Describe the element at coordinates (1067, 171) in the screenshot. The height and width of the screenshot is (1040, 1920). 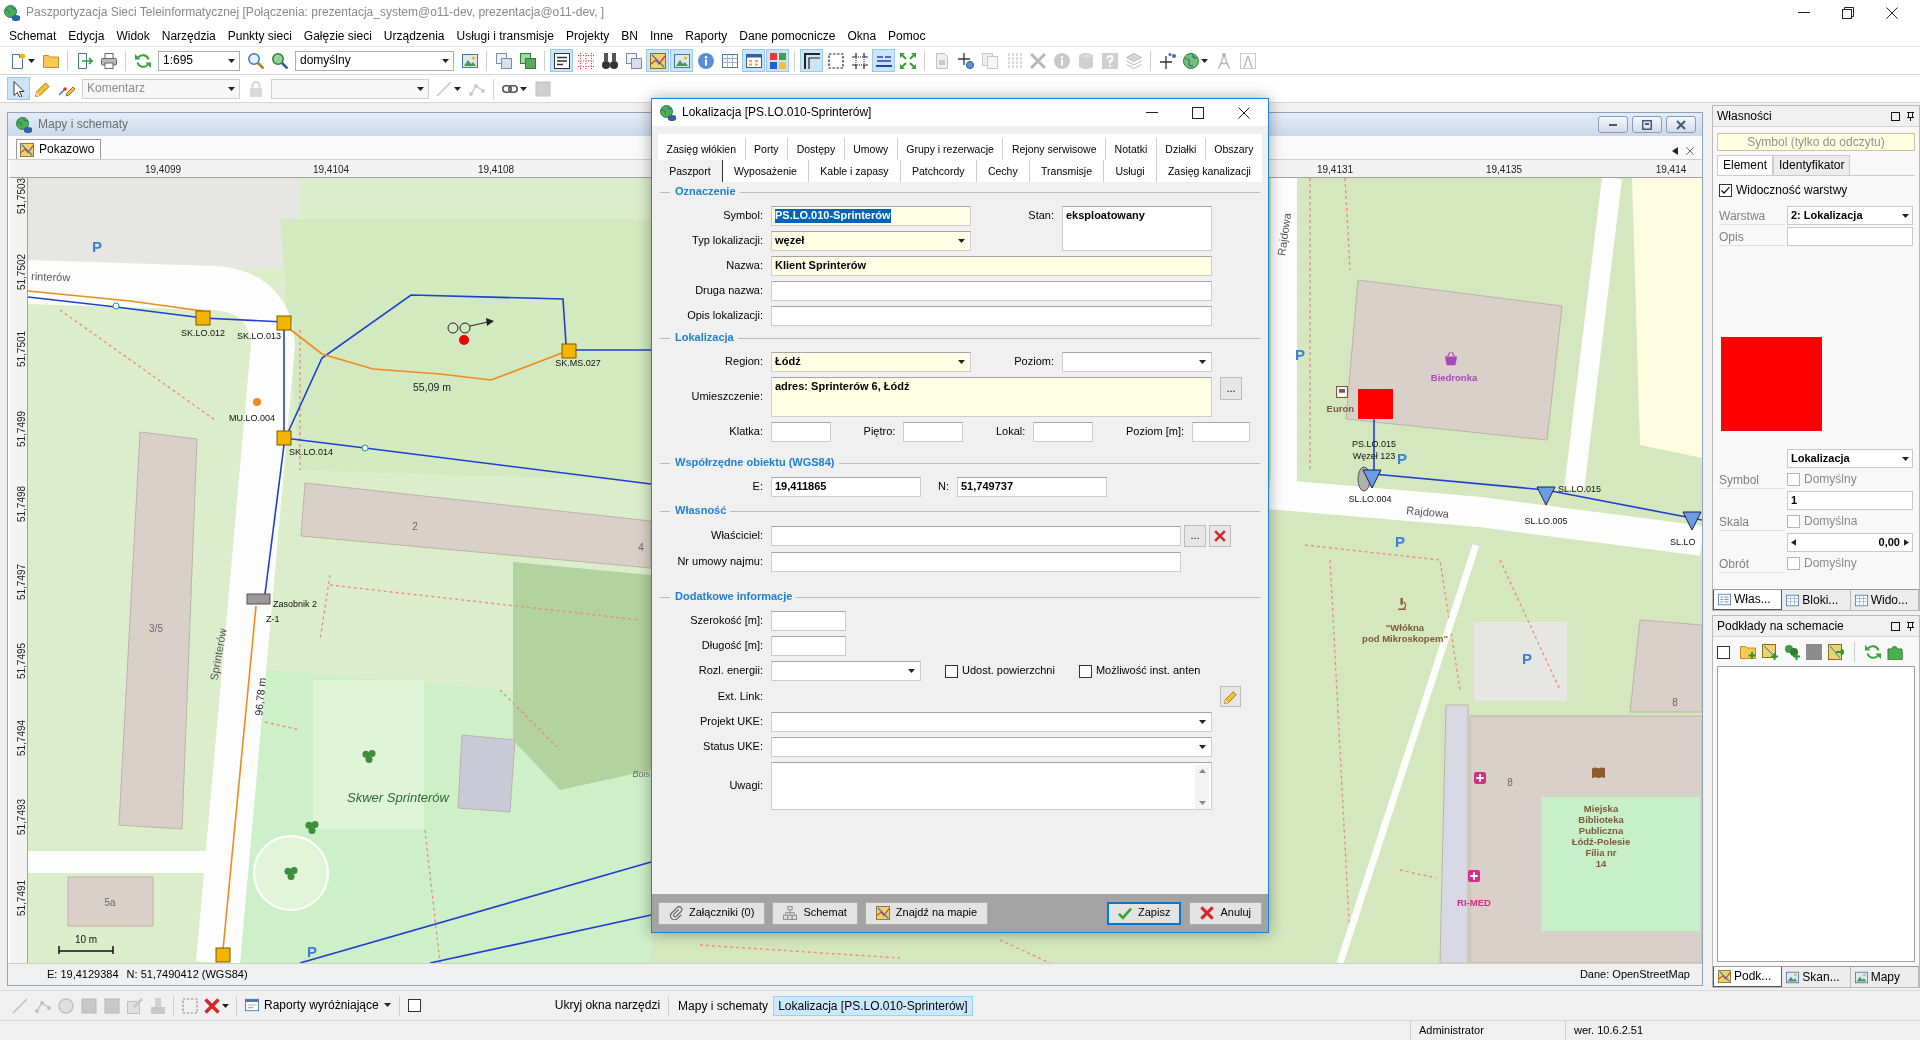
I see `tab: Transmisje` at that location.